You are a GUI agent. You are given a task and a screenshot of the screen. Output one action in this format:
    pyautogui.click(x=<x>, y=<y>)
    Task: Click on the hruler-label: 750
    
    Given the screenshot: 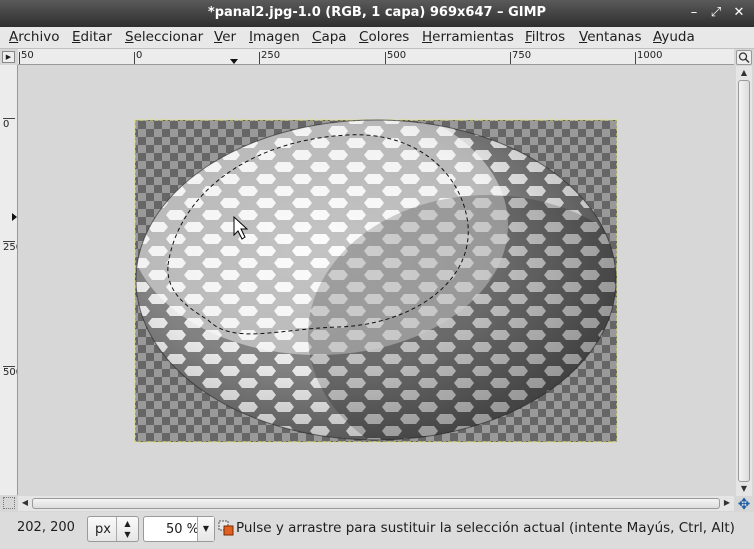 What is the action you would take?
    pyautogui.click(x=522, y=55)
    